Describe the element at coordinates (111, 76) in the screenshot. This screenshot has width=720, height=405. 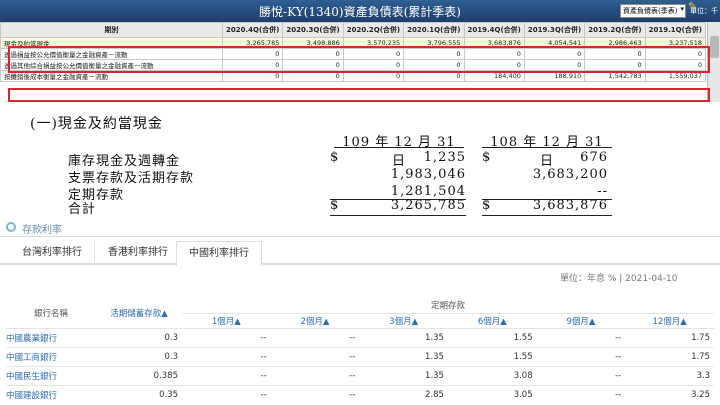
I see `row-label: 按攤銷後成本衡量之金融資產－流動` at that location.